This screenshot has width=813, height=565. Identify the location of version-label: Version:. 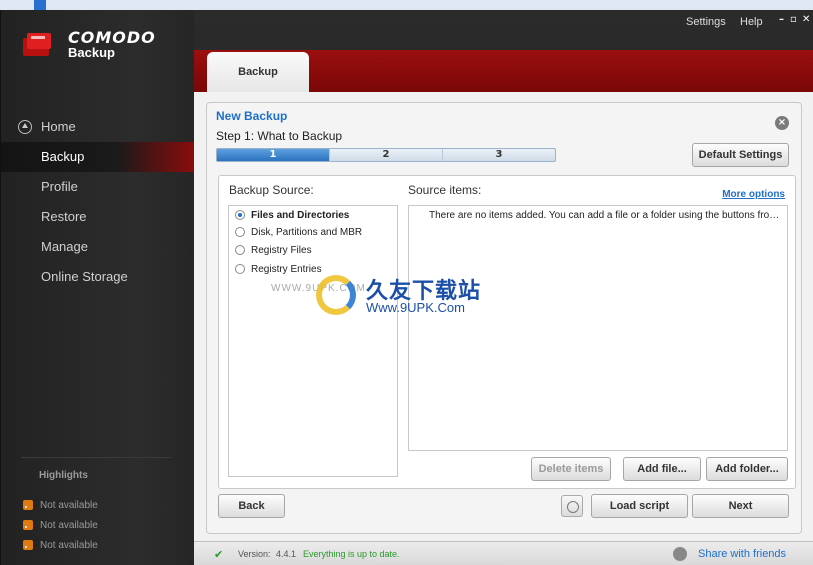
(254, 554).